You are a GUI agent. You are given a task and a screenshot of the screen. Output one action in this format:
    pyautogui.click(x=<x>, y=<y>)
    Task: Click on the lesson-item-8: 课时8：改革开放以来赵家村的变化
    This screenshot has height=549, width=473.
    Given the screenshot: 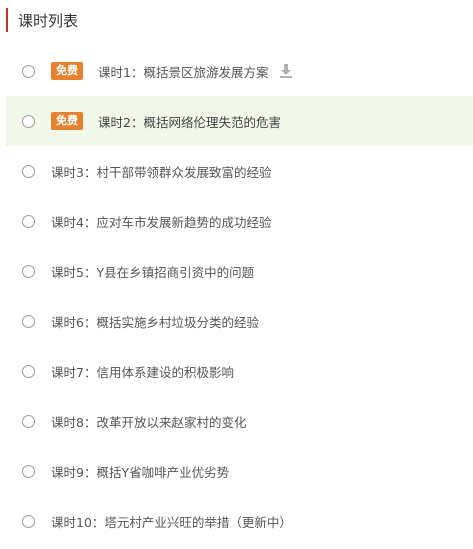 What is the action you would take?
    pyautogui.click(x=236, y=421)
    